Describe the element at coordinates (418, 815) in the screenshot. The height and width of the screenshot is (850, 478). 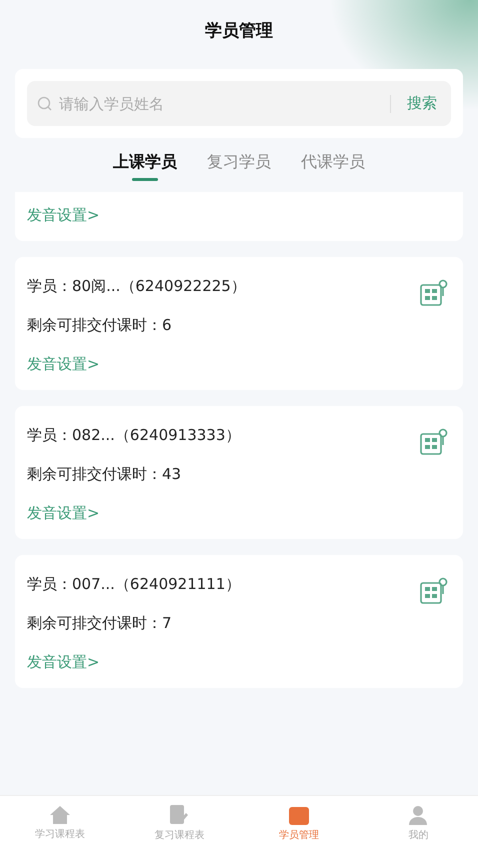
I see `user-icon` at that location.